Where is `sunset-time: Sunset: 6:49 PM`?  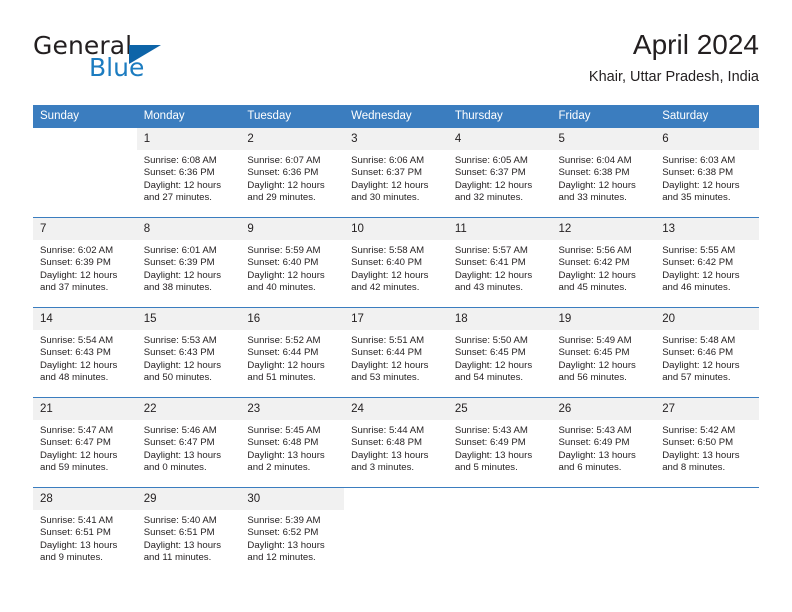 sunset-time: Sunset: 6:49 PM is located at coordinates (594, 443).